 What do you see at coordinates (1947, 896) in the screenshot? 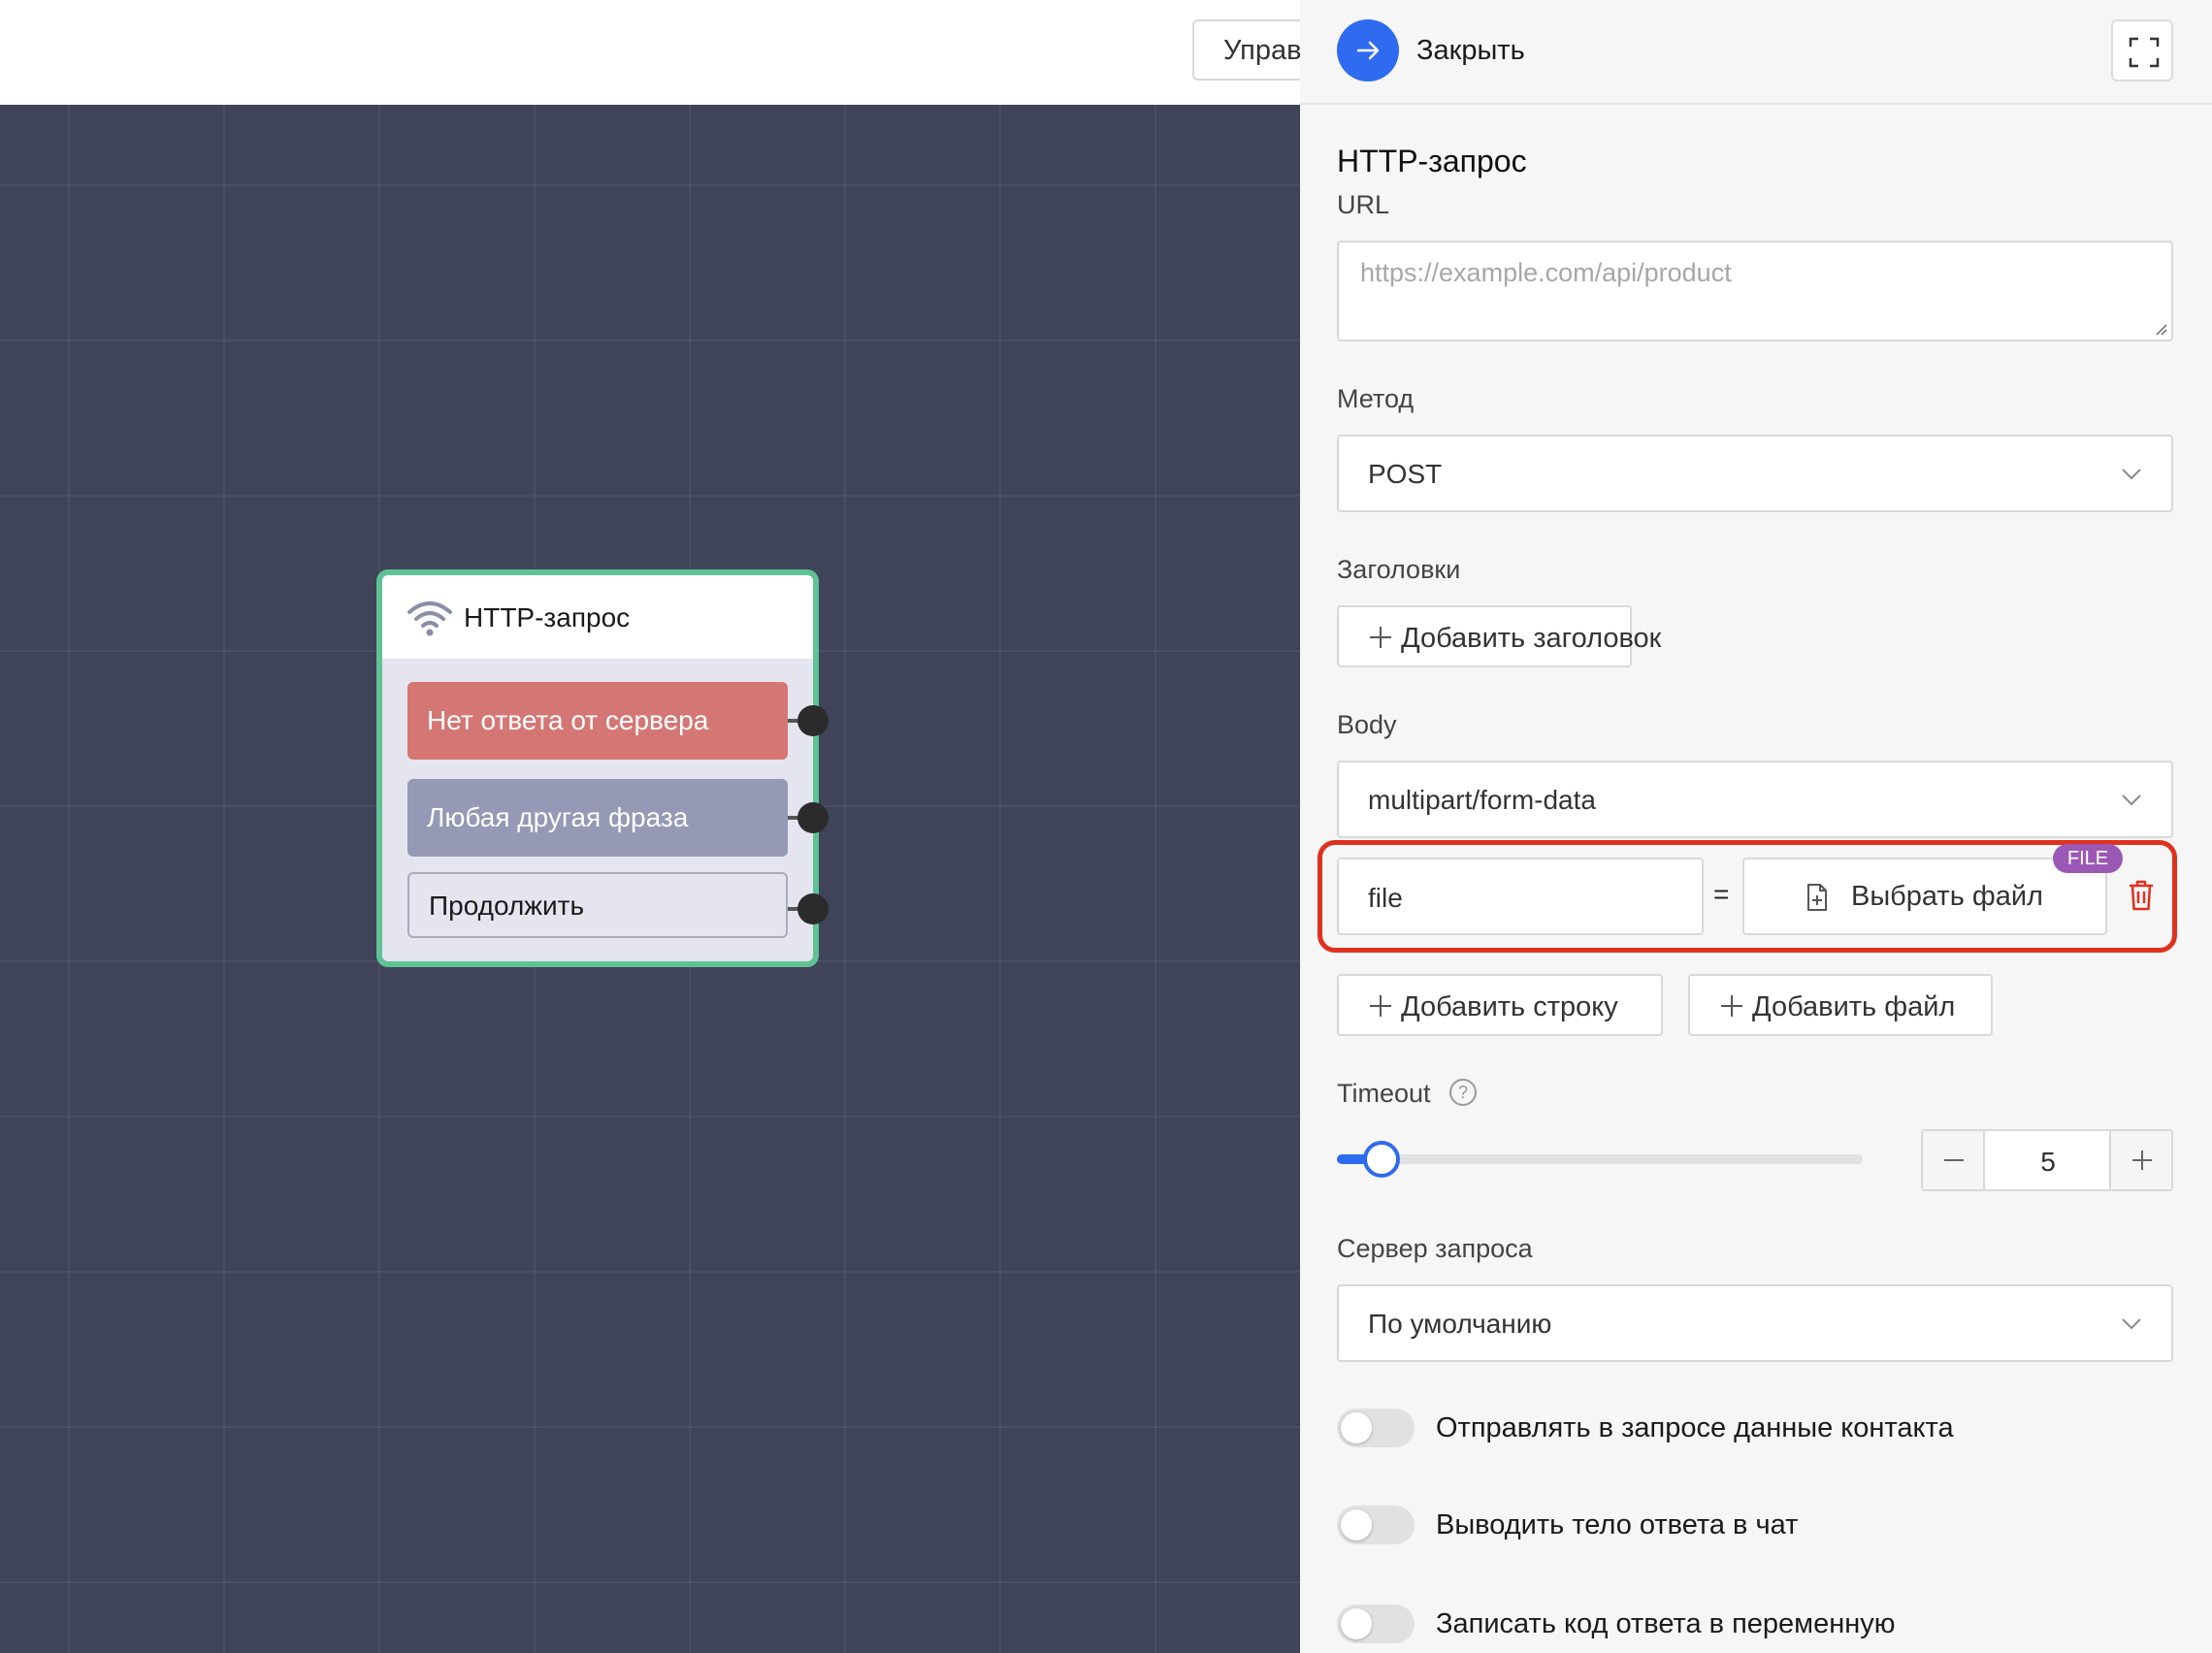
I see `choose-file-label: Выбрать файл` at bounding box center [1947, 896].